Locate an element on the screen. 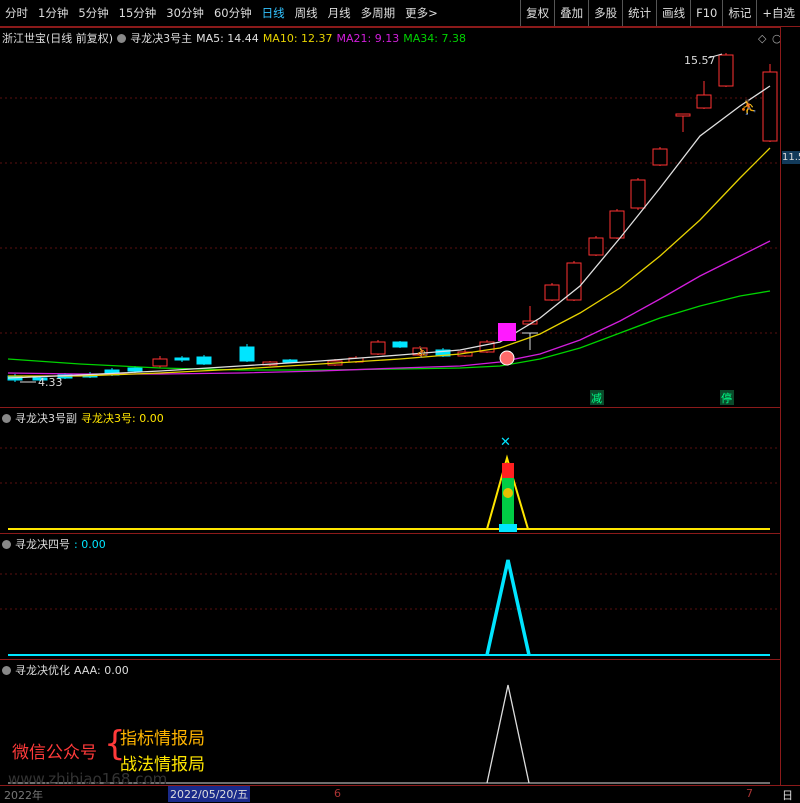 This screenshot has width=800, height=803. period-tabs: 分时 1分钟 5分钟 15分钟 30分钟 60分钟 日线 周线 月线 多周期 更多> is located at coordinates (221, 13).